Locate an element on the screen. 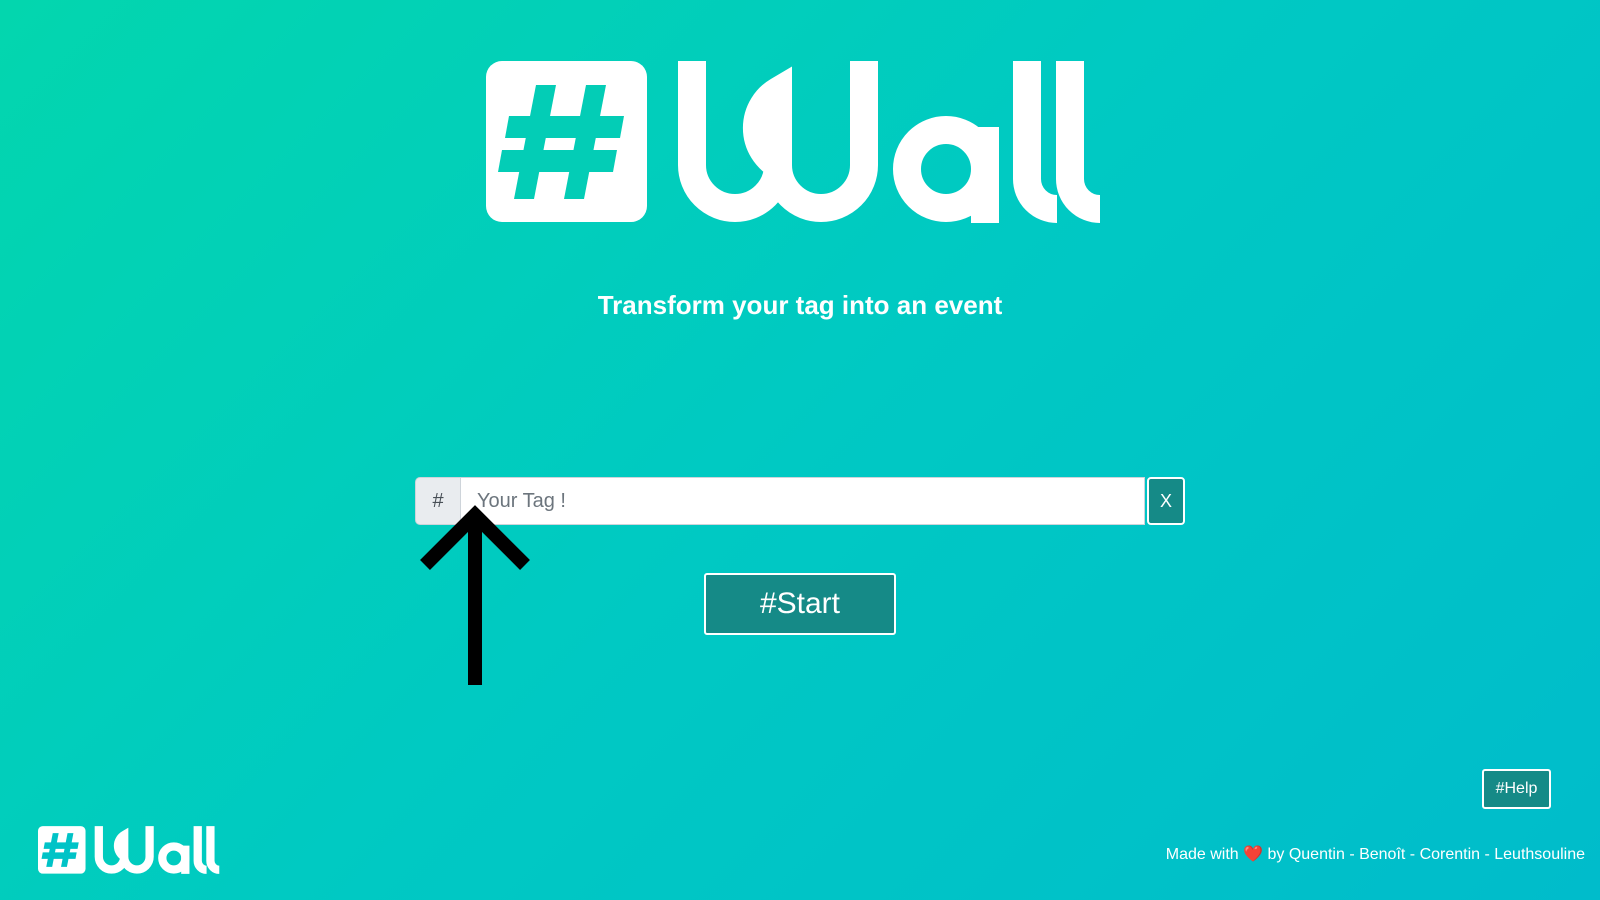  arrow-up-icon is located at coordinates (475, 595).